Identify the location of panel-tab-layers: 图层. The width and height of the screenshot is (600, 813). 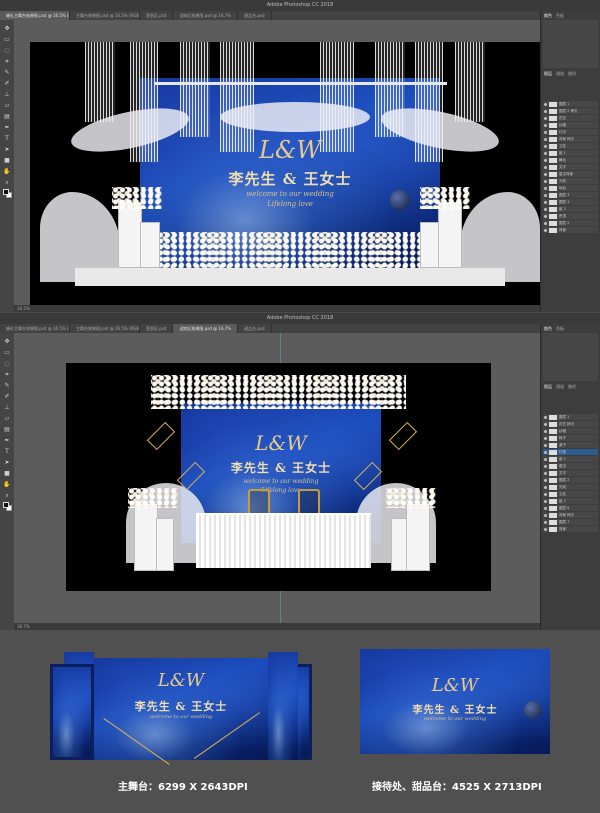
(548, 386).